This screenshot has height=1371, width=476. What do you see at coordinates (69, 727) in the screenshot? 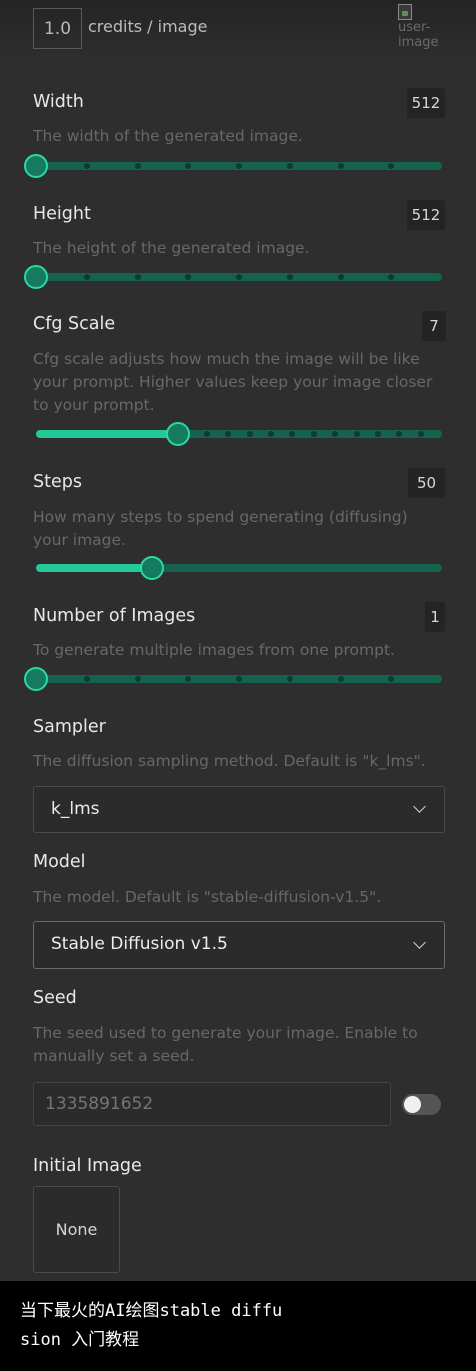
I see `sampler-label: Sampler` at bounding box center [69, 727].